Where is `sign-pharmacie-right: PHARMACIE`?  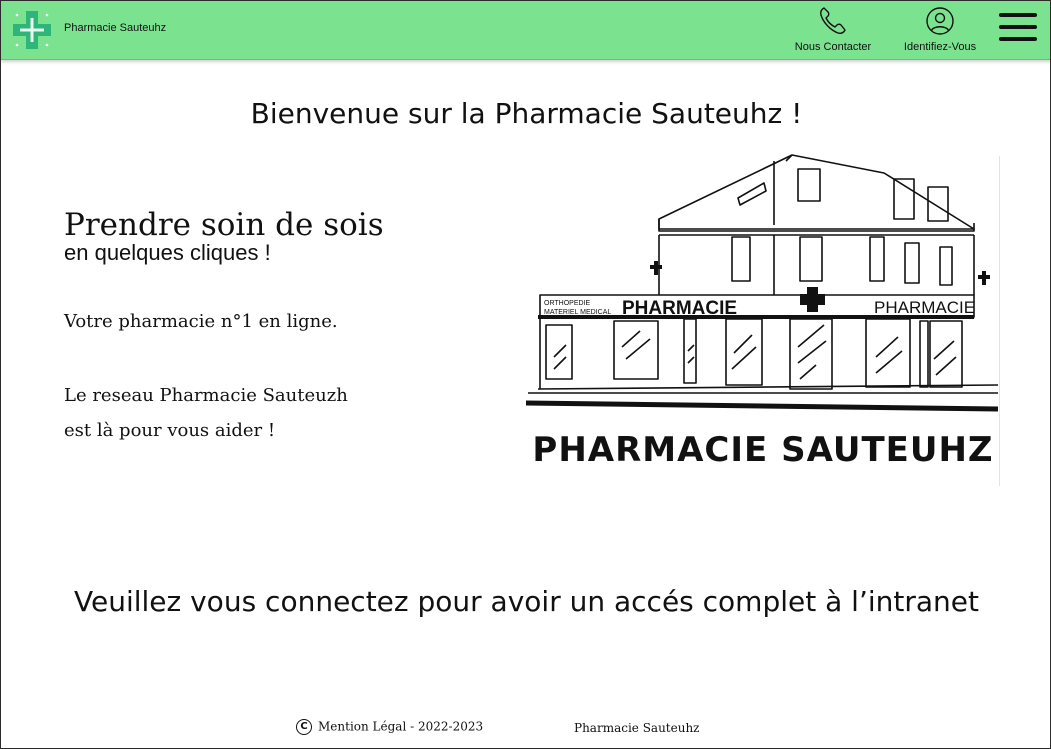 sign-pharmacie-right: PHARMACIE is located at coordinates (924, 307).